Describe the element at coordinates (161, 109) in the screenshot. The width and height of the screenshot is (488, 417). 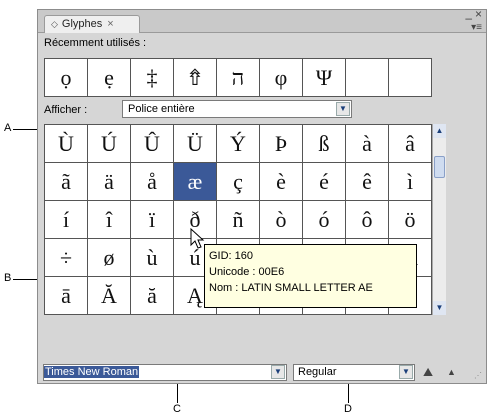
I see `show-select-value: Police entière` at that location.